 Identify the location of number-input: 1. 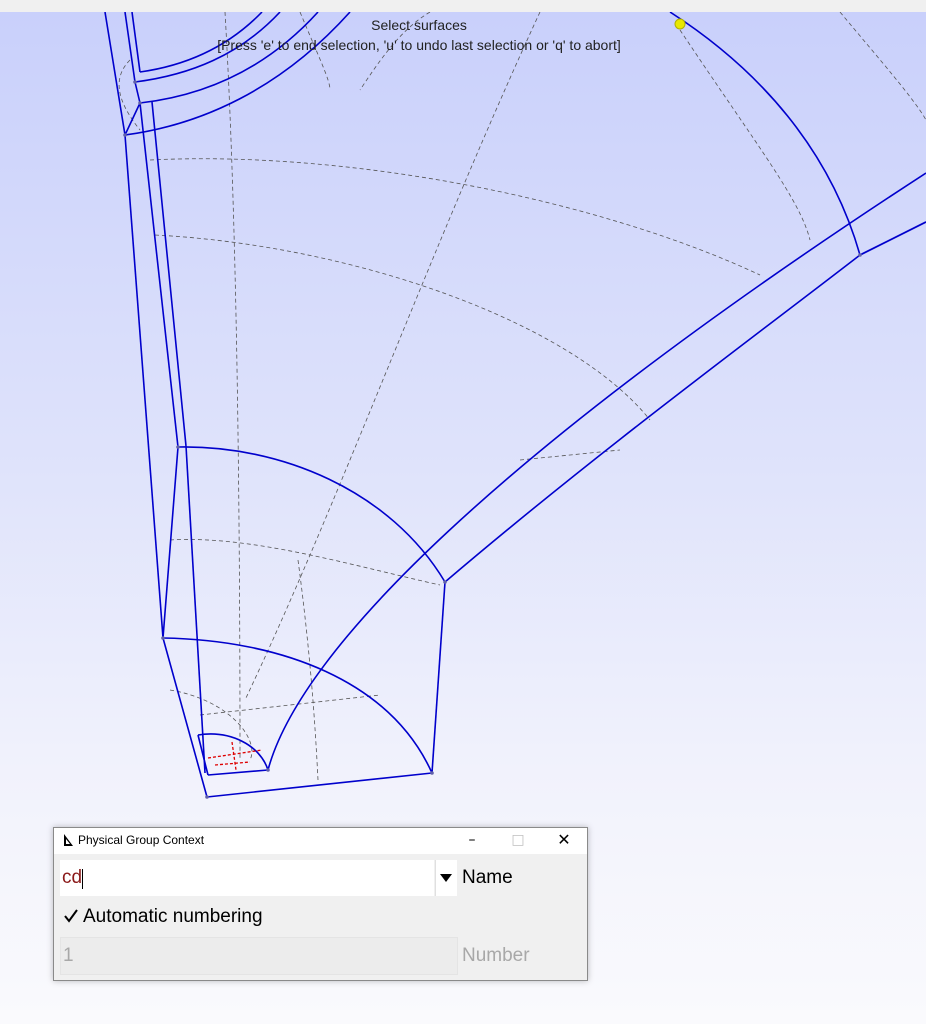
(259, 956).